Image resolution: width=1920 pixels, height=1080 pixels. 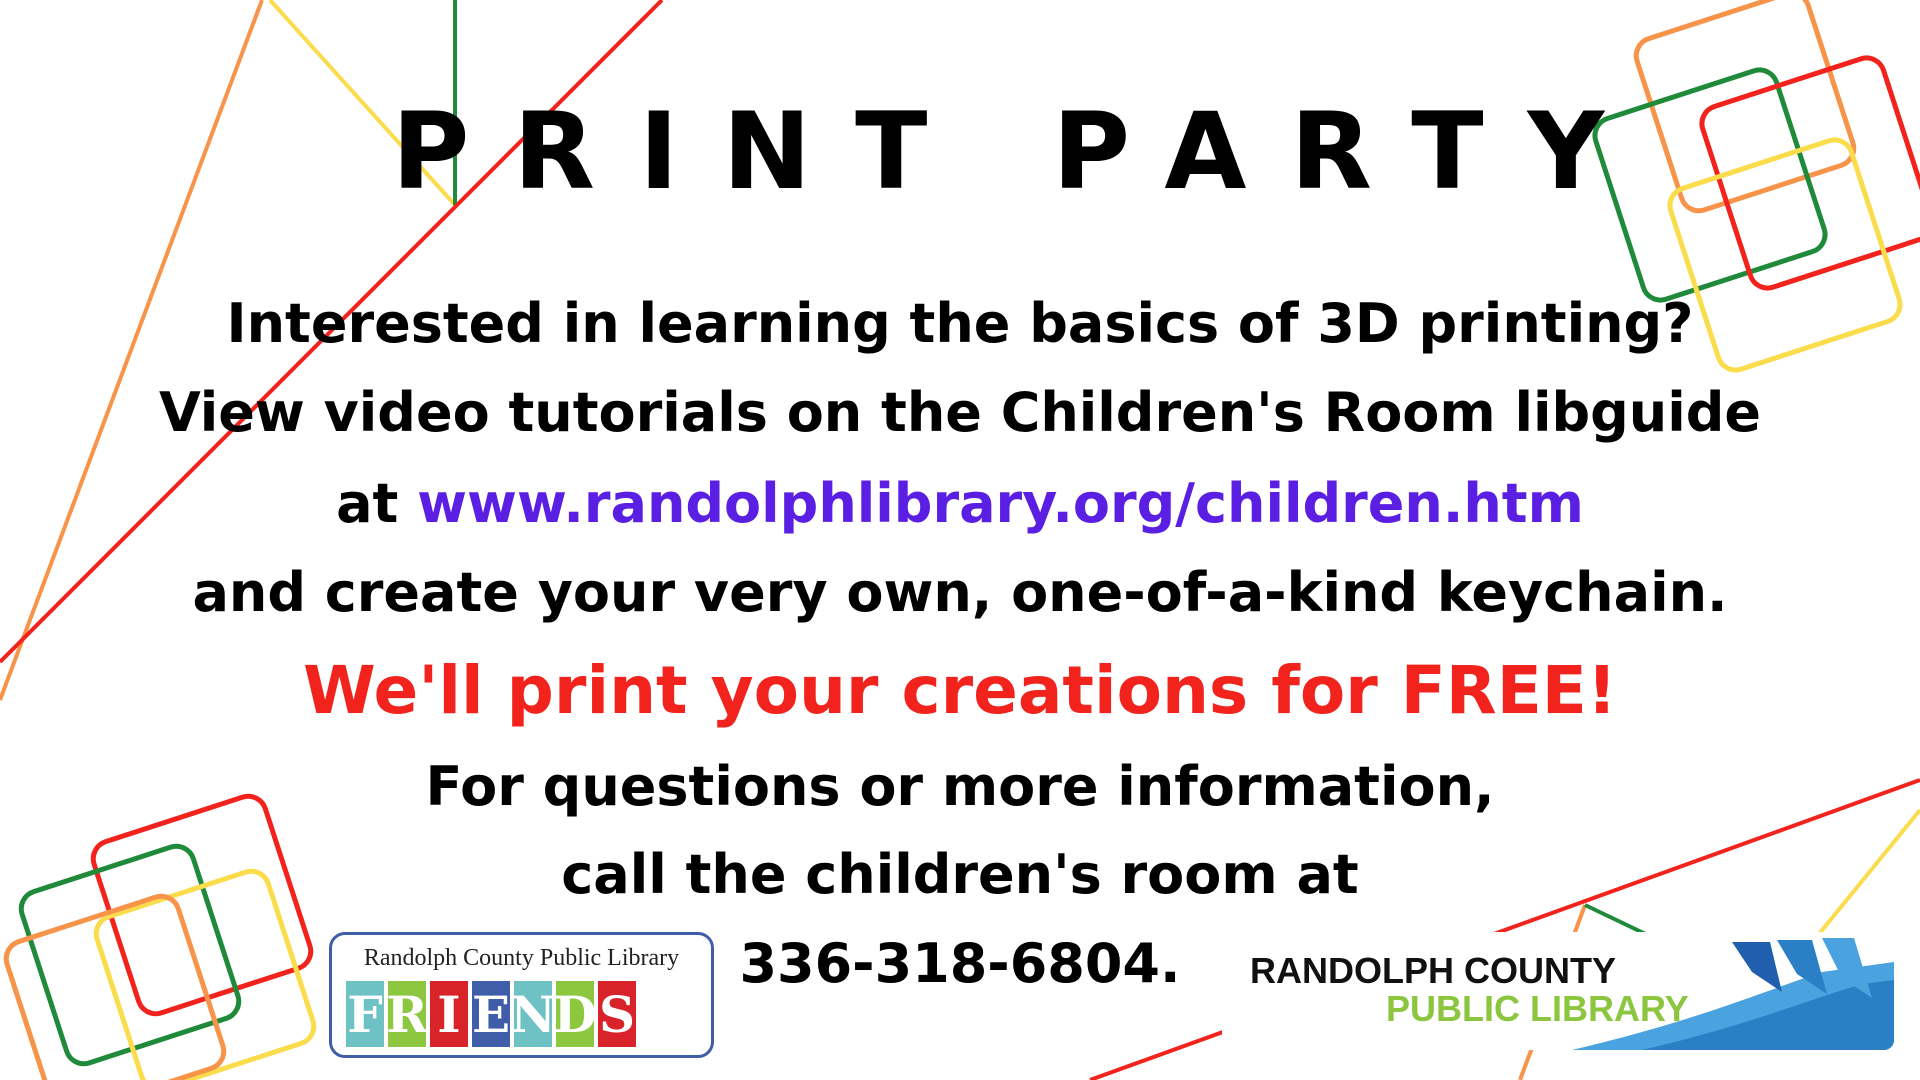 I want to click on questions-line: For questions or more information,, so click(x=960, y=786).